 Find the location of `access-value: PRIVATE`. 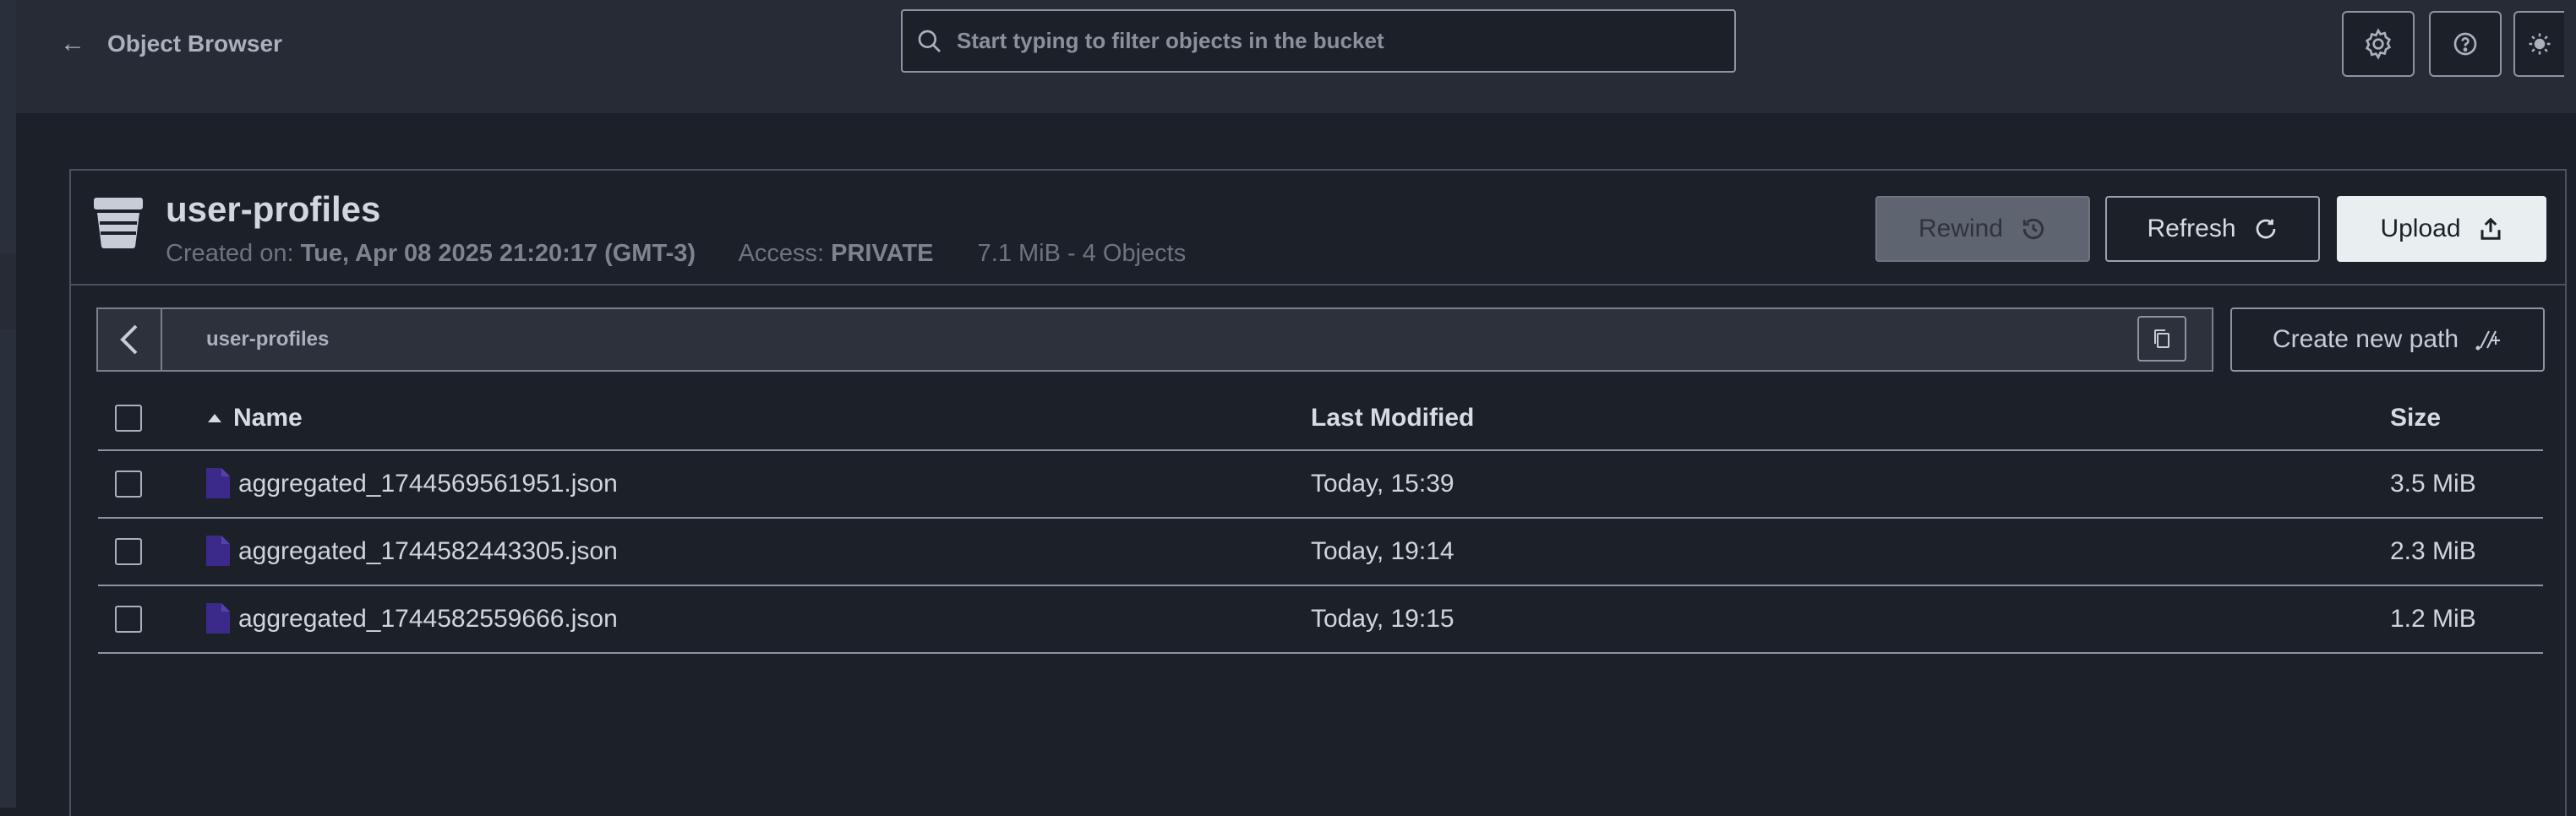

access-value: PRIVATE is located at coordinates (882, 254).